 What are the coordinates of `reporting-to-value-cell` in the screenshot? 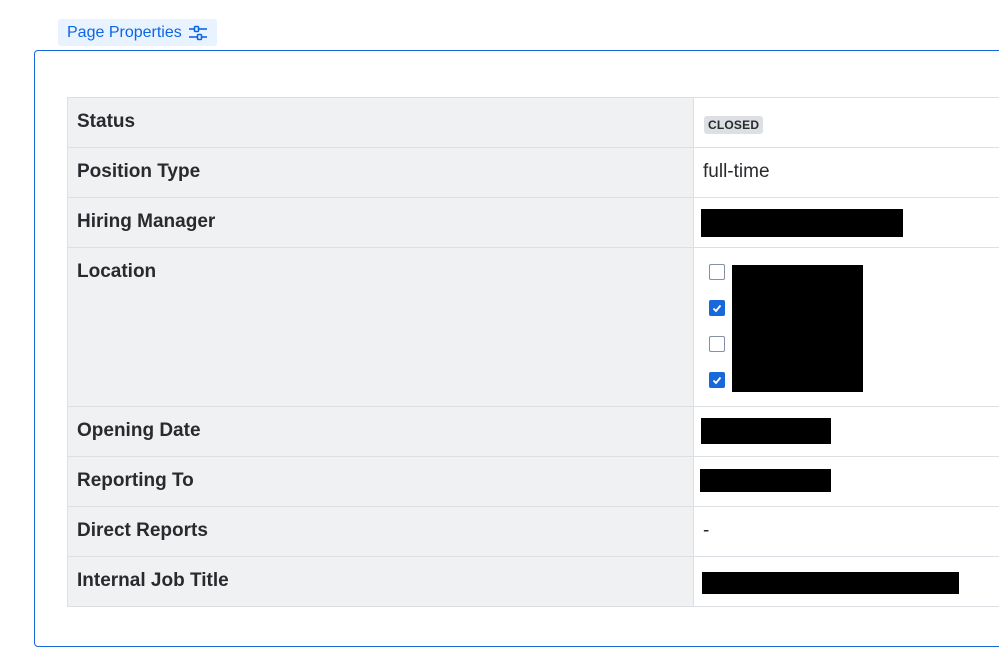 It's located at (846, 481).